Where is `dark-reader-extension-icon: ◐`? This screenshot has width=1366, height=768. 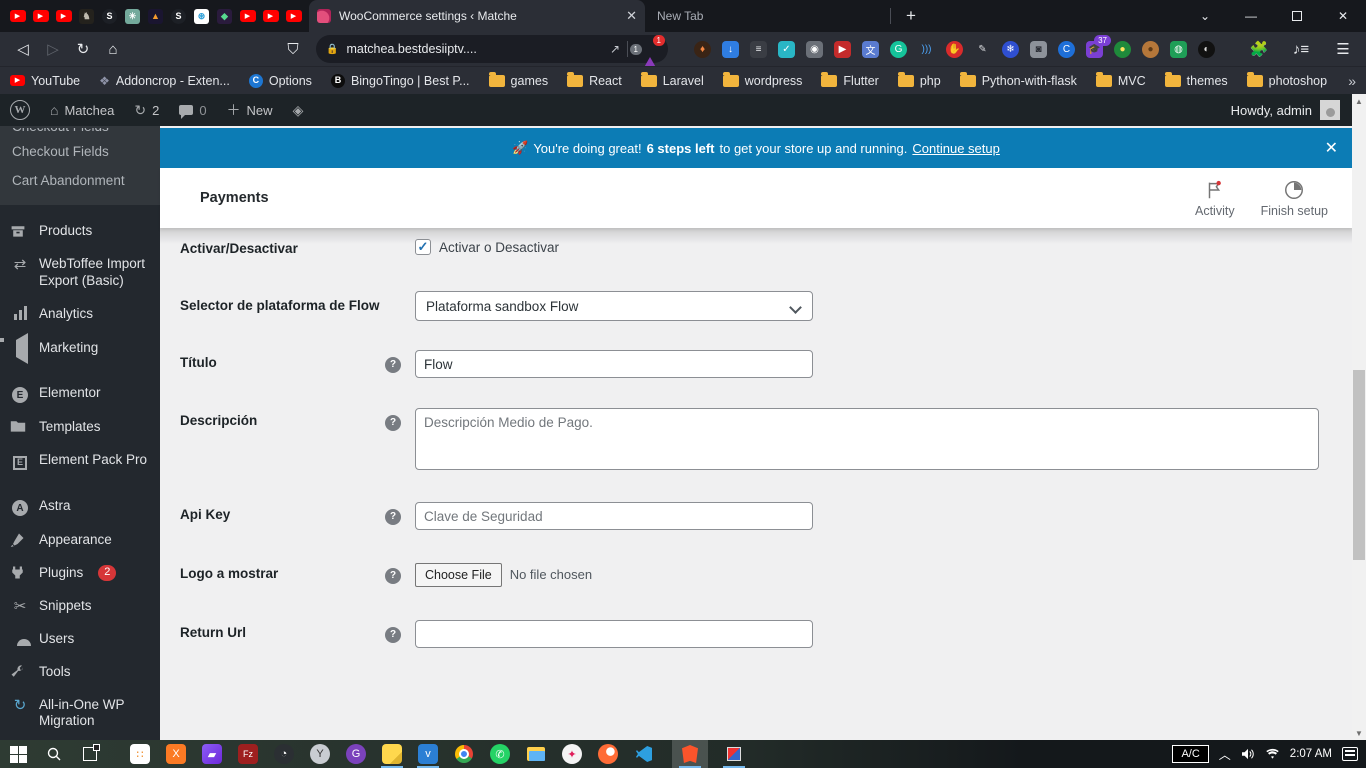
dark-reader-extension-icon: ◐ is located at coordinates (1206, 49).